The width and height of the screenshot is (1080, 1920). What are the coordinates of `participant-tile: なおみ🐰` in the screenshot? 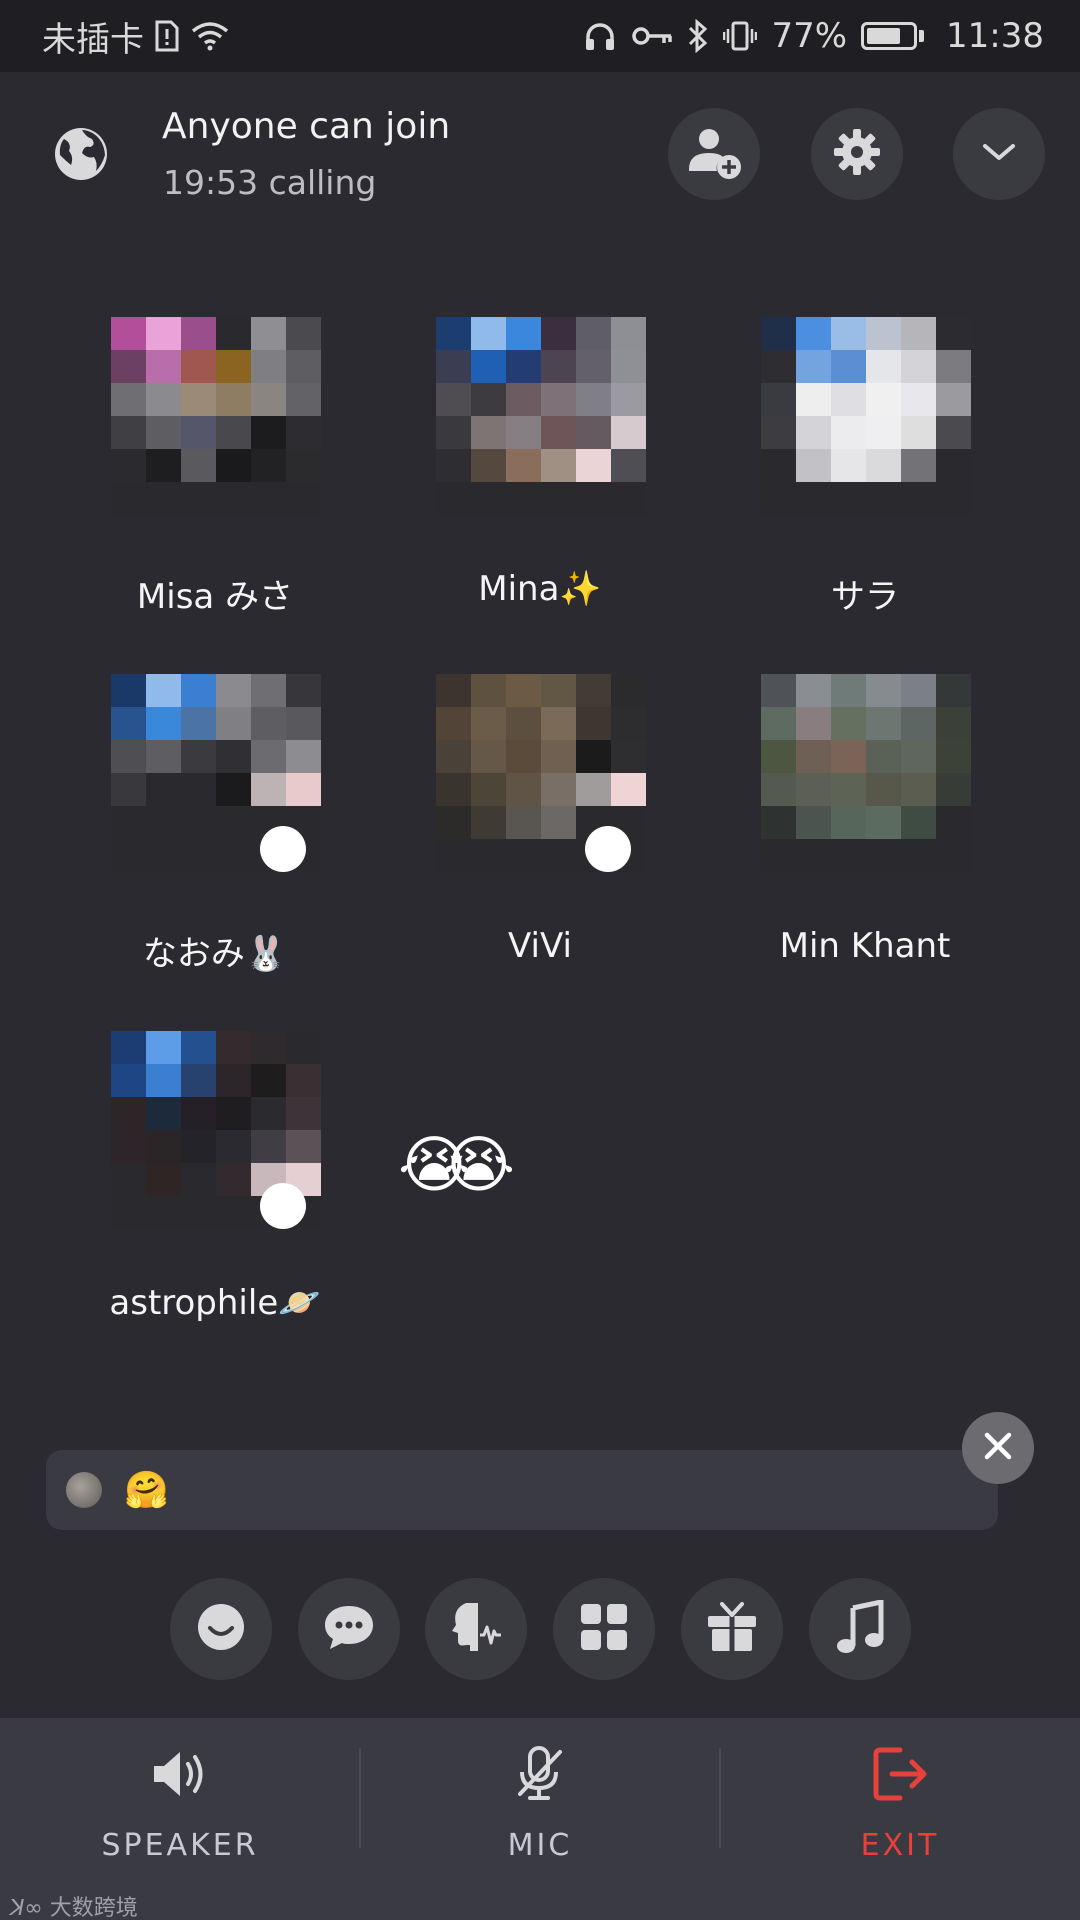 It's located at (215, 844).